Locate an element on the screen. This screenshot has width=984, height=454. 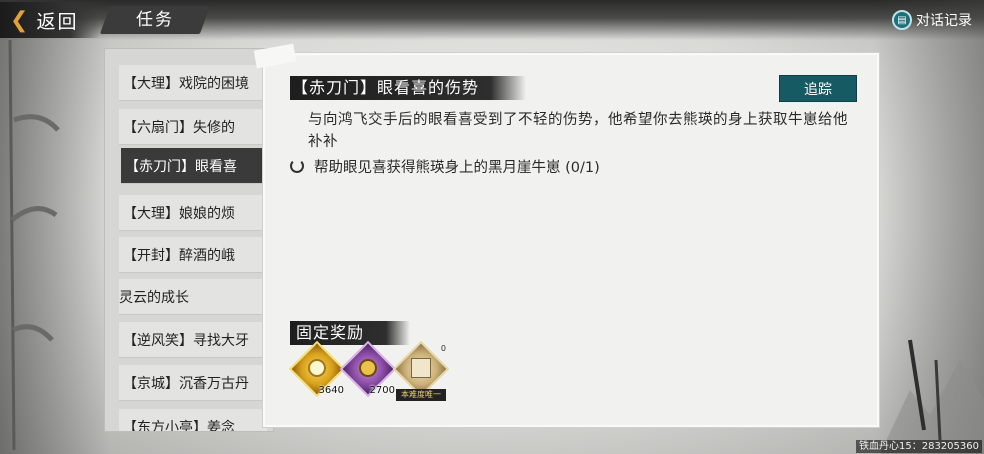
quest-objective-text: 帮助眼见喜获得熊瑛身上的黑月崖牛崽 (0/1) is located at coordinates (457, 167).